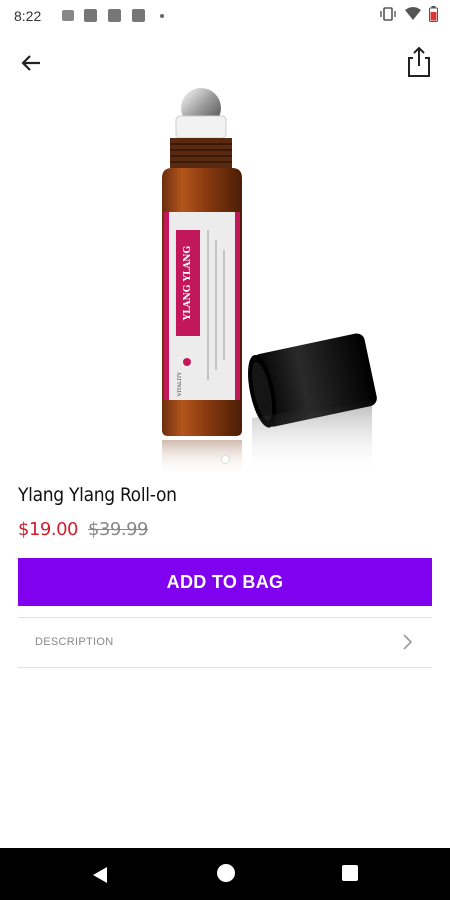  I want to click on navigation-bar, so click(225, 874).